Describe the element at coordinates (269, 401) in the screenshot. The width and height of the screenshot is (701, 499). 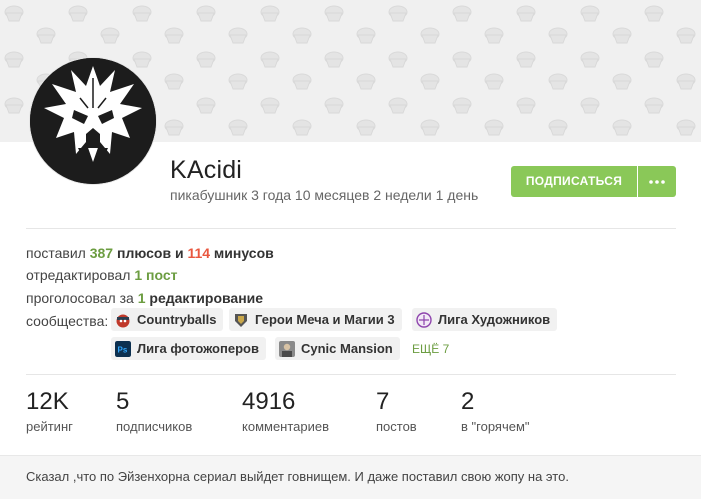
I see `comments-value: 4916` at that location.